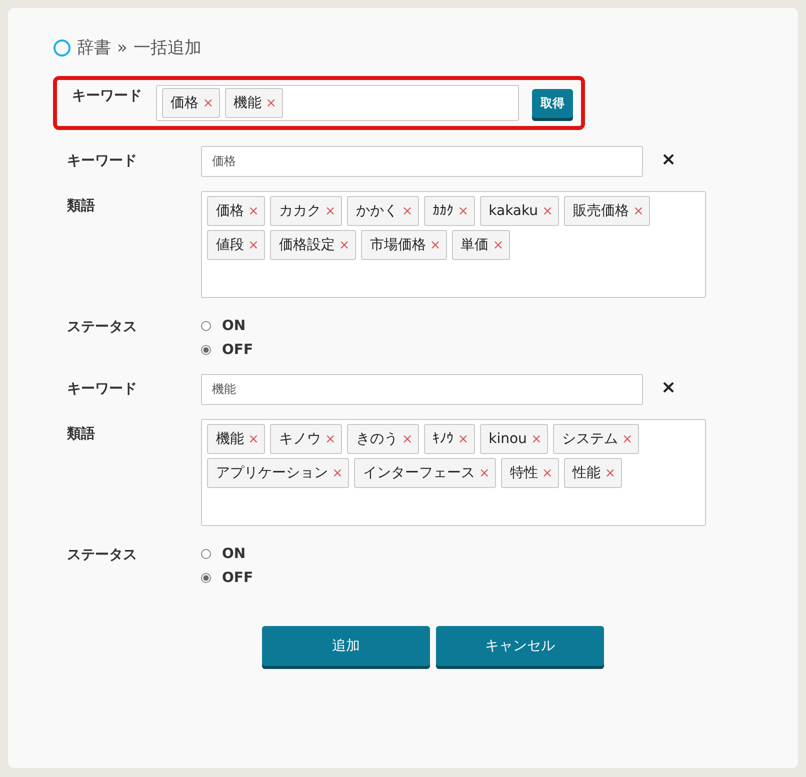 The width and height of the screenshot is (806, 777). I want to click on tag-text: かかく, so click(377, 211).